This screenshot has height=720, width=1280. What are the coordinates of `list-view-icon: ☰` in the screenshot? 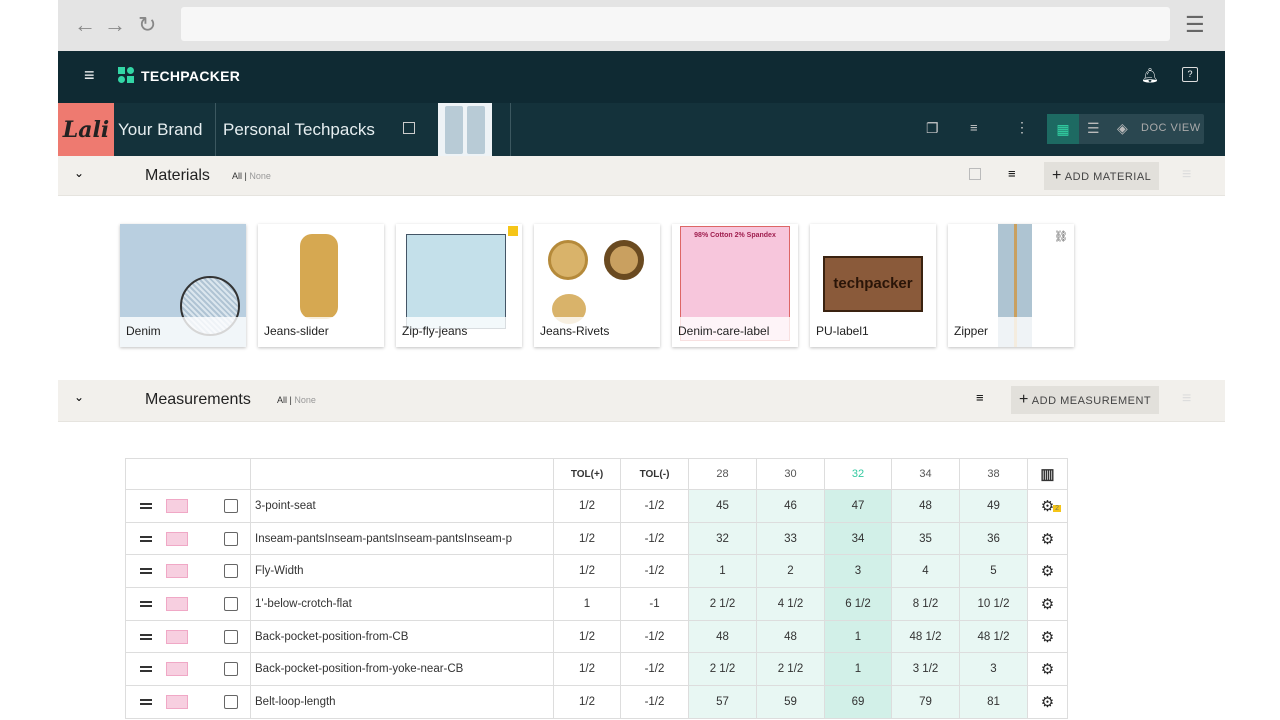 It's located at (1093, 128).